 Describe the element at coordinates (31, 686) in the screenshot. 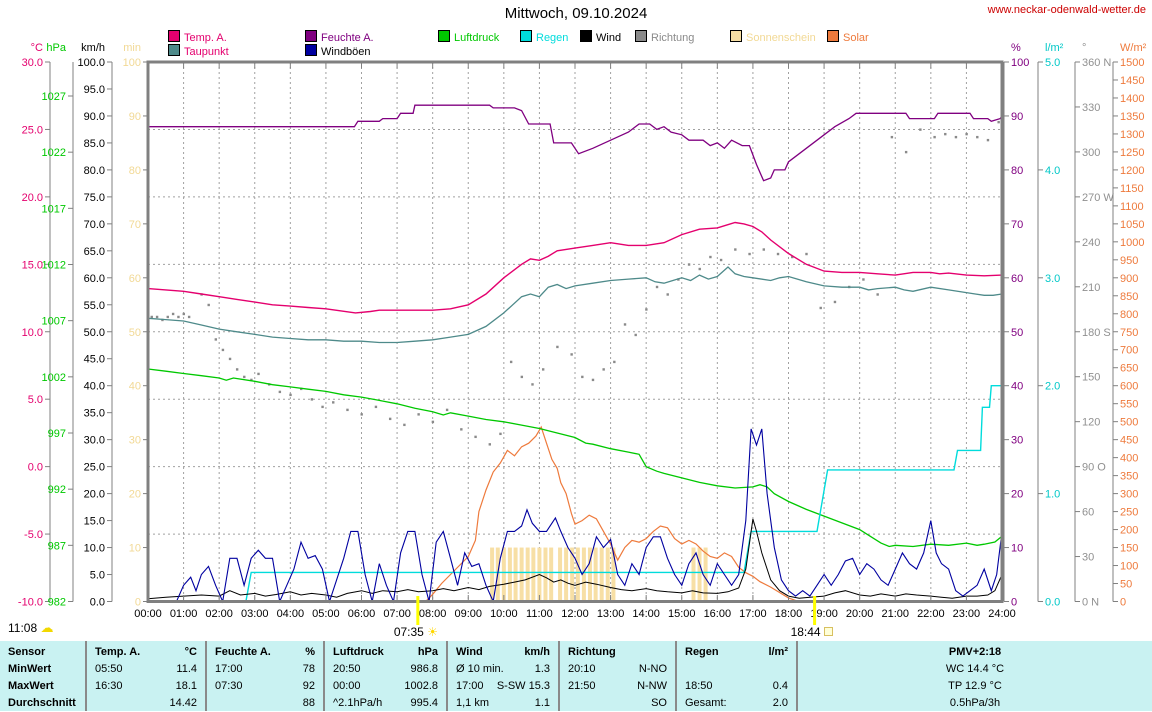

I see `table-row-label: MaxWert` at that location.